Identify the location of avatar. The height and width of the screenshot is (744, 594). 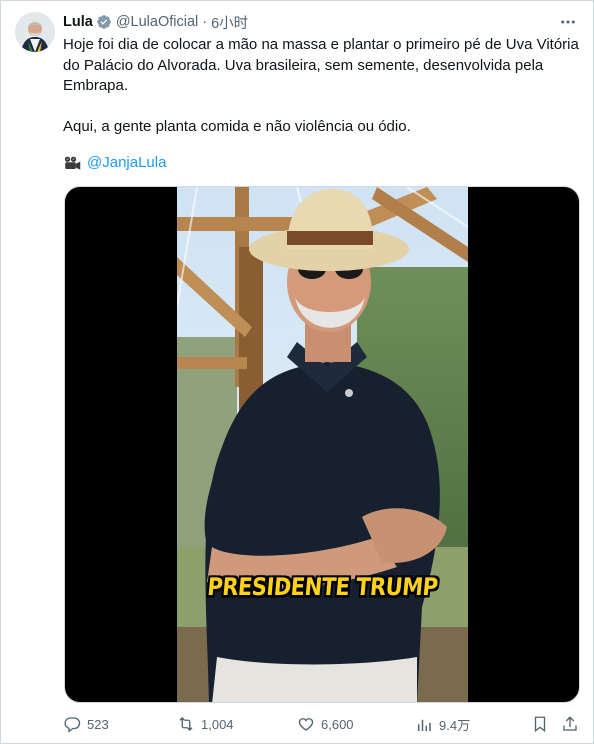
(35, 32).